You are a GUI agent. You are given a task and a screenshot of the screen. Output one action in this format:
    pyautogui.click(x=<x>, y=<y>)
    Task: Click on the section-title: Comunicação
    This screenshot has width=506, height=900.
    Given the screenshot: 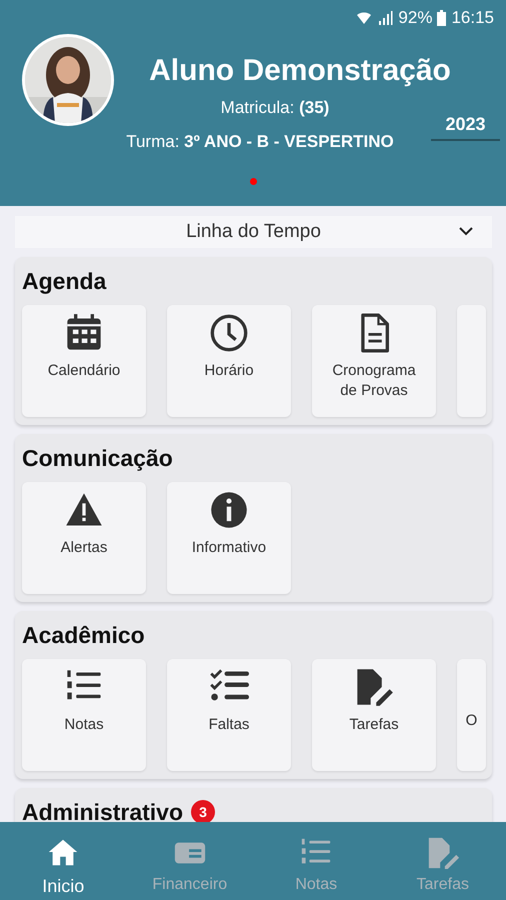 What is the action you would take?
    pyautogui.click(x=97, y=458)
    